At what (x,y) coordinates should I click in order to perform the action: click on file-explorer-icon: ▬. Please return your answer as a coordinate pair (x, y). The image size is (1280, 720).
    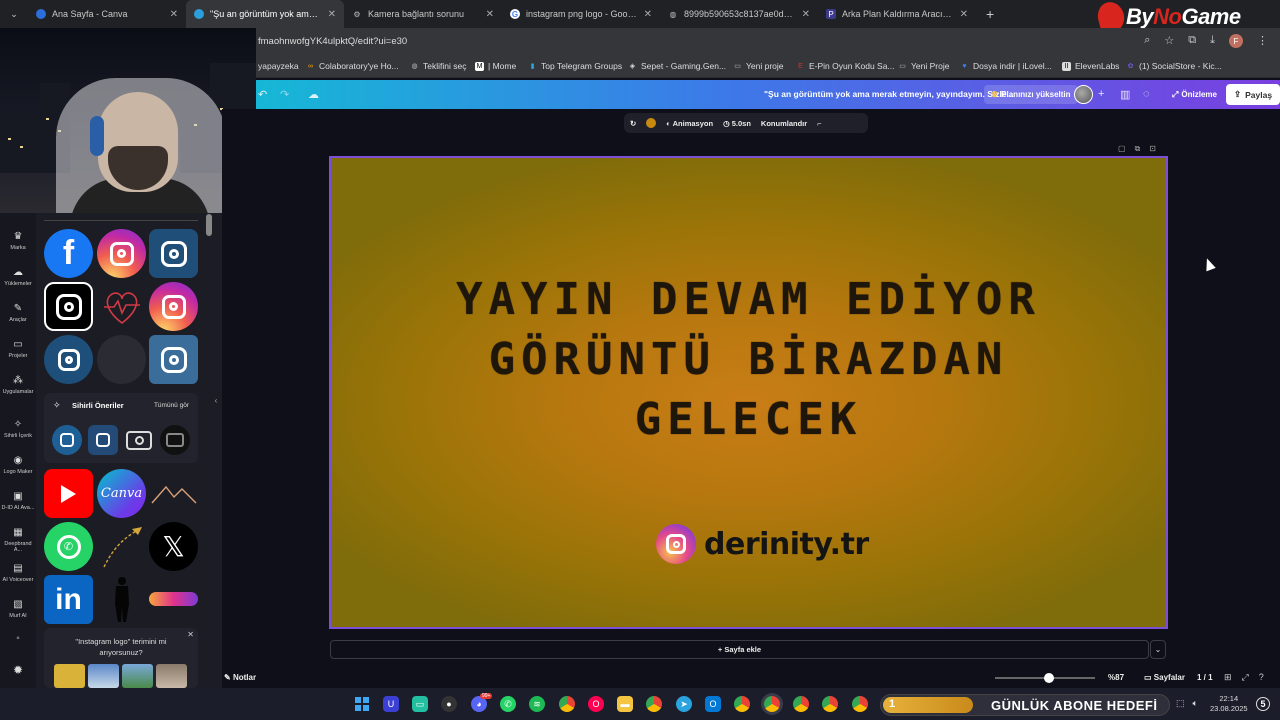
    Looking at the image, I should click on (625, 704).